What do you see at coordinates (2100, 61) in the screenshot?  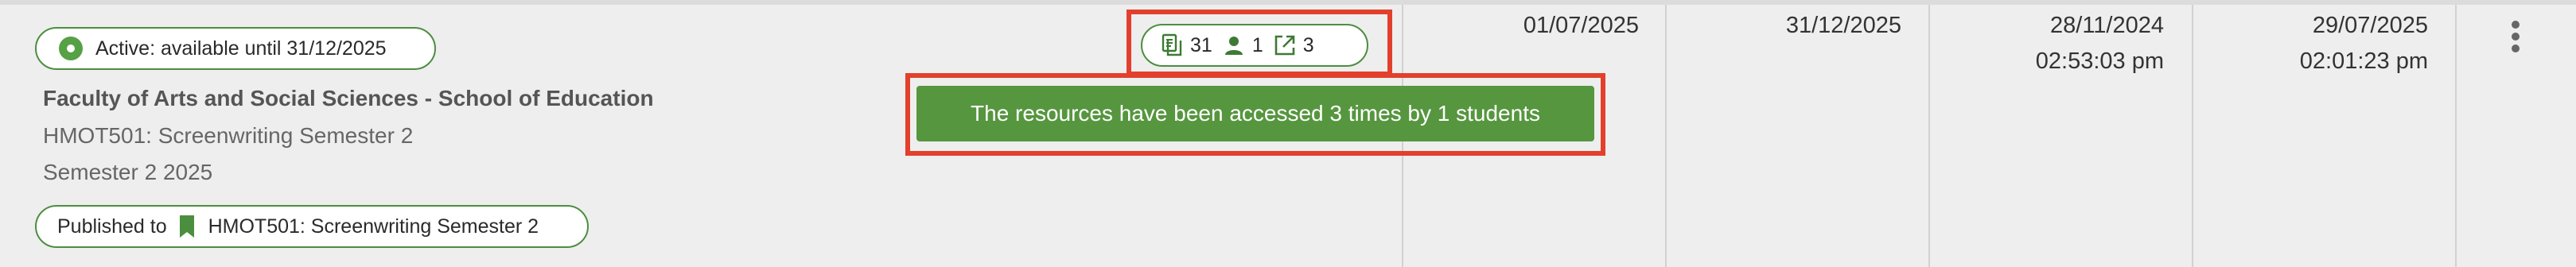 I see `created-time: 02:53:03 pm` at bounding box center [2100, 61].